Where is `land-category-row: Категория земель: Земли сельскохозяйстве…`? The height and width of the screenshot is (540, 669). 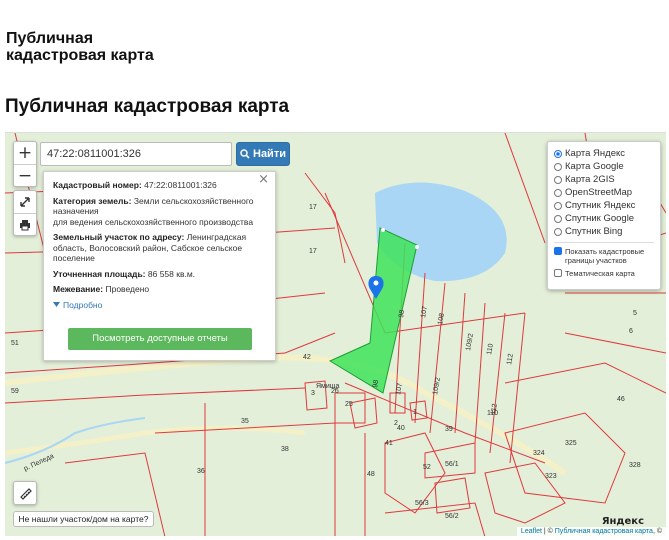
land-category-row: Категория земель: Земли сельскохозяйстве… is located at coordinates (159, 212).